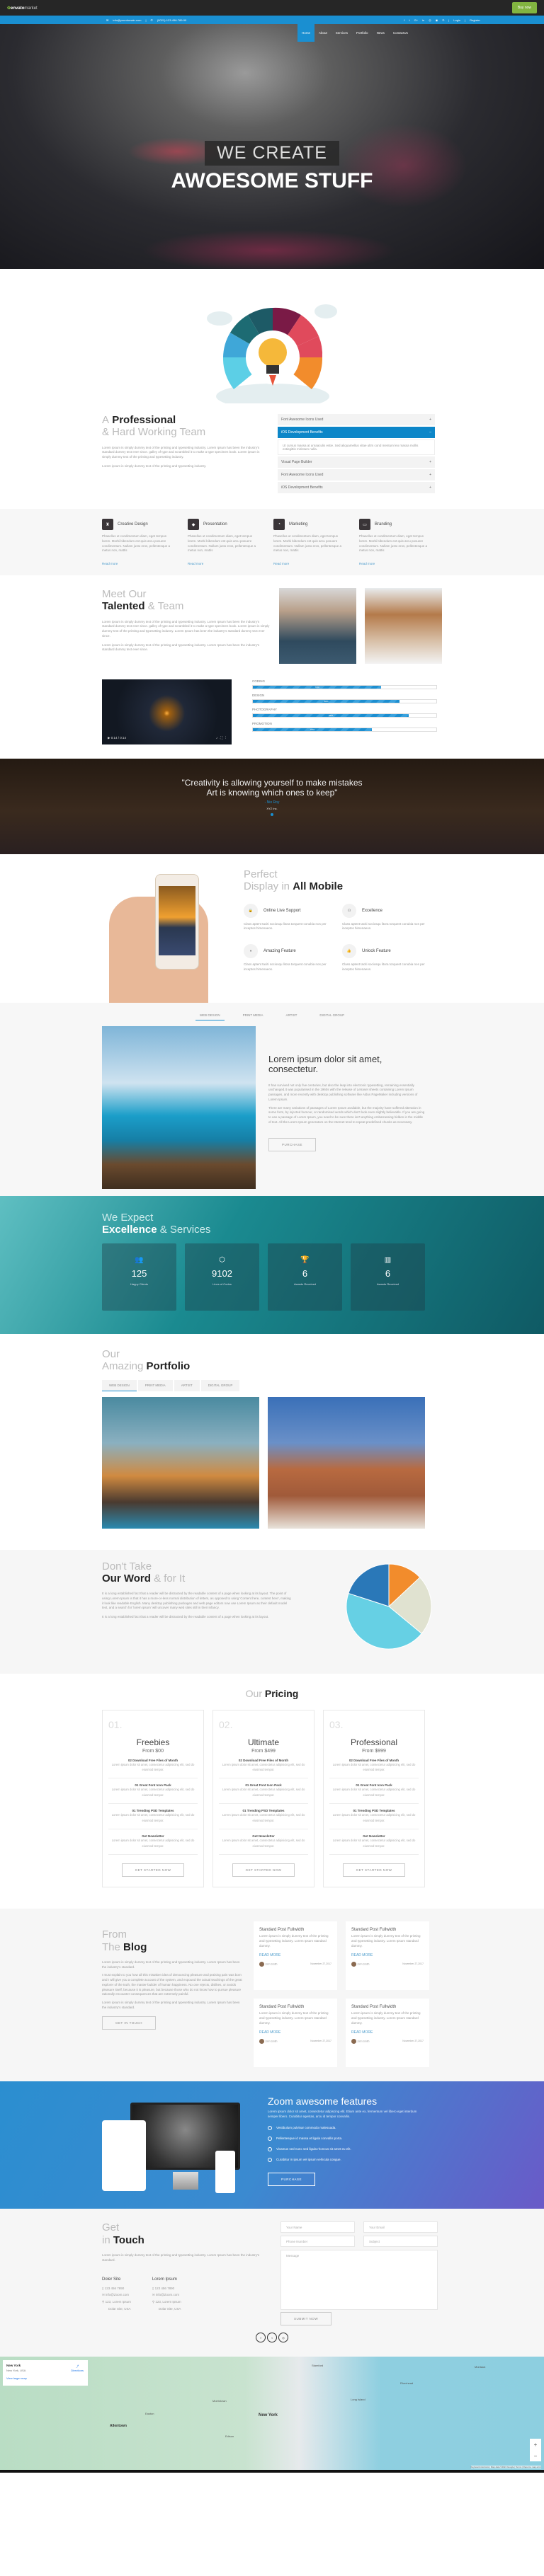 This screenshot has height=2576, width=544. I want to click on google-plus-icon: G+, so click(416, 20).